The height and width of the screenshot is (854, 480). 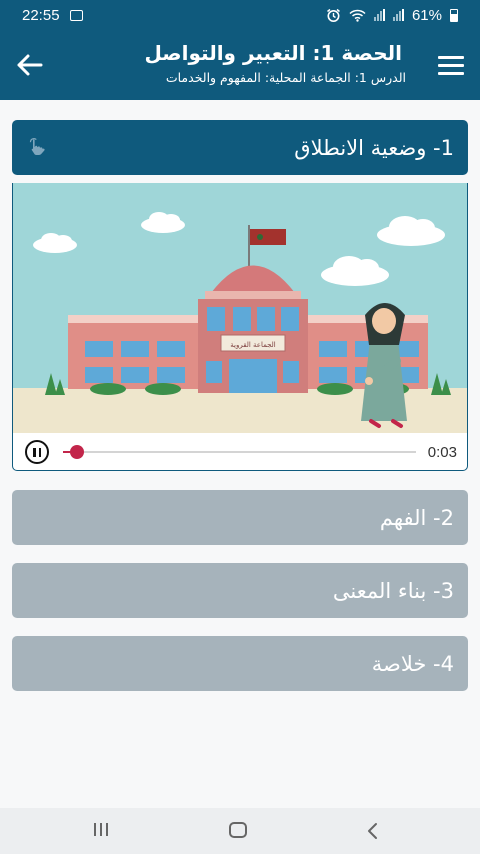 What do you see at coordinates (240, 517) in the screenshot?
I see `section-header-comprehension: 2- الفهم` at bounding box center [240, 517].